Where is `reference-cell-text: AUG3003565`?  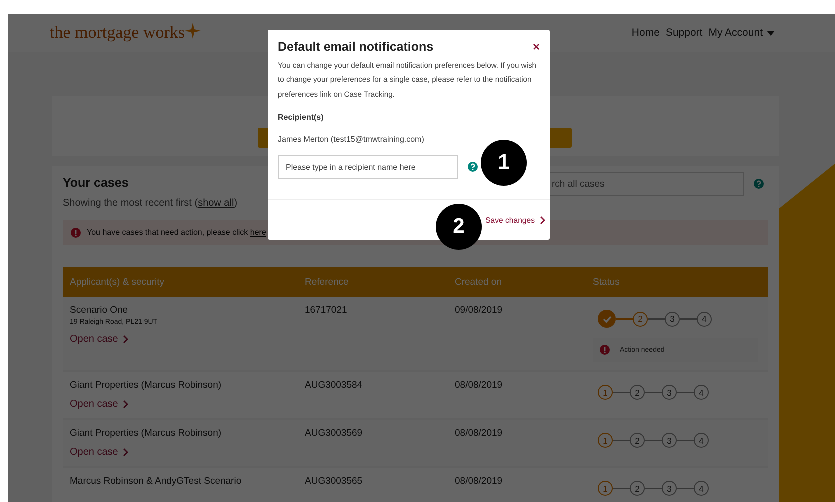
reference-cell-text: AUG3003565 is located at coordinates (334, 482).